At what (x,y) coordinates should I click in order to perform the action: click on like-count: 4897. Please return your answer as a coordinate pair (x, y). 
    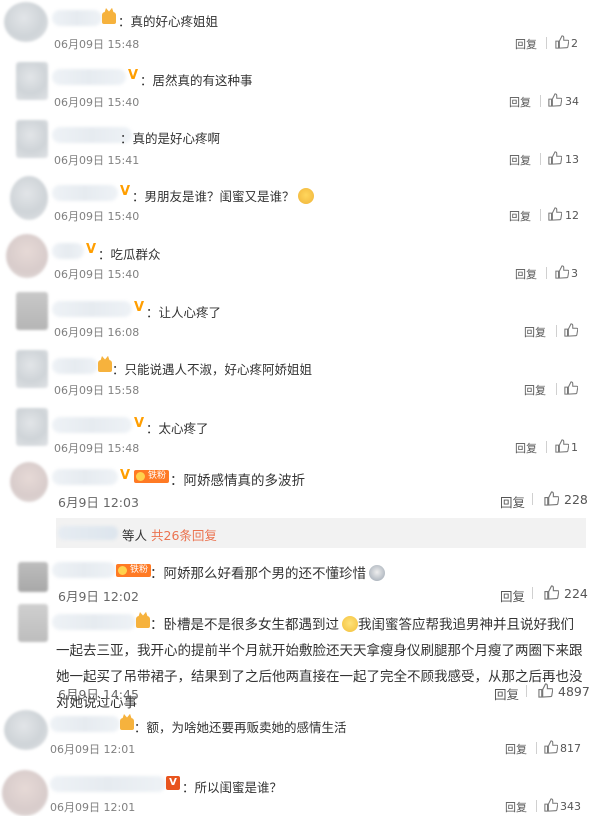
    Looking at the image, I should click on (574, 691).